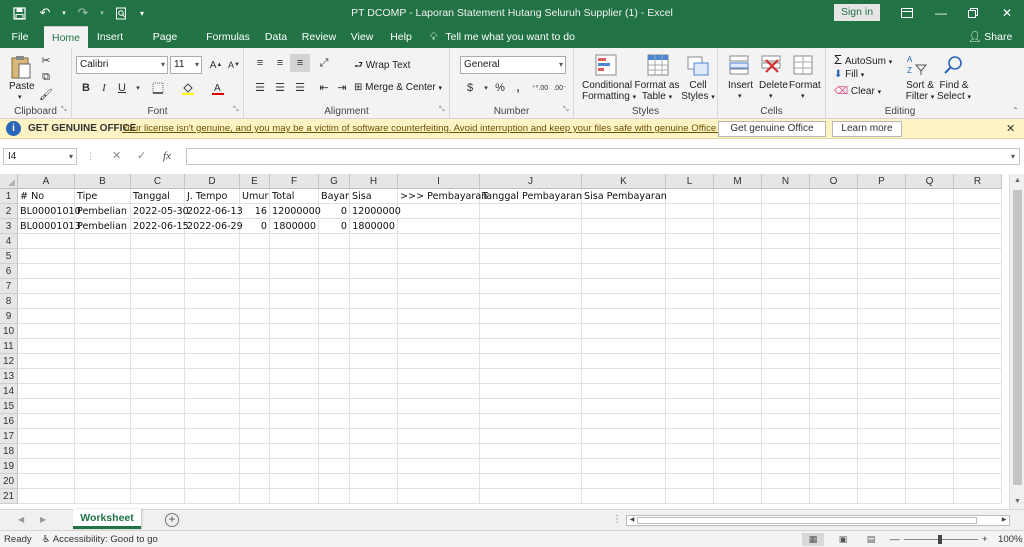  What do you see at coordinates (255, 331) in the screenshot?
I see `cell-e10` at bounding box center [255, 331].